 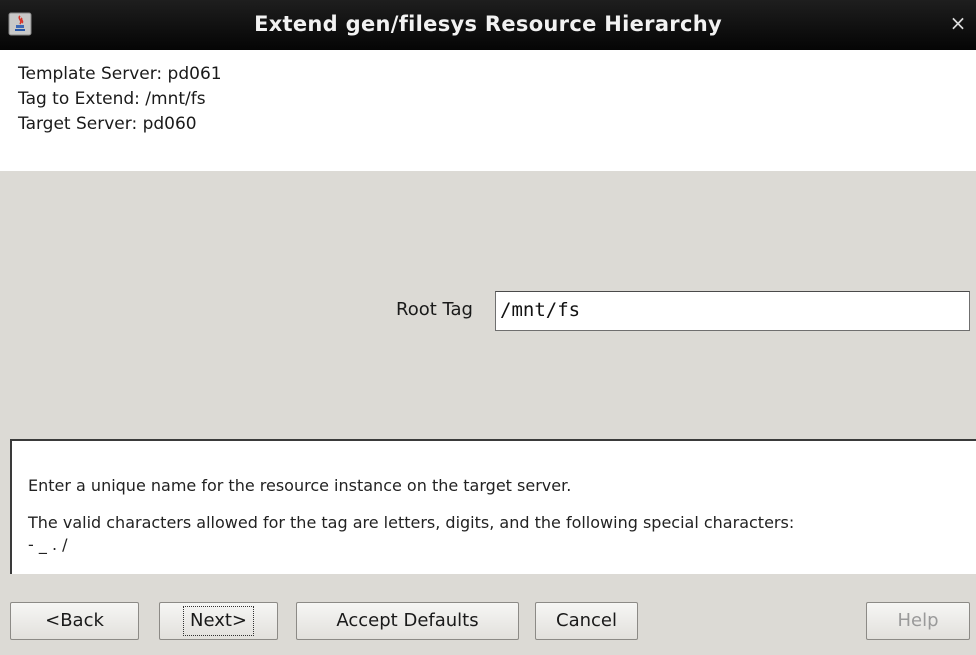 I want to click on help-button: Help, so click(x=918, y=621).